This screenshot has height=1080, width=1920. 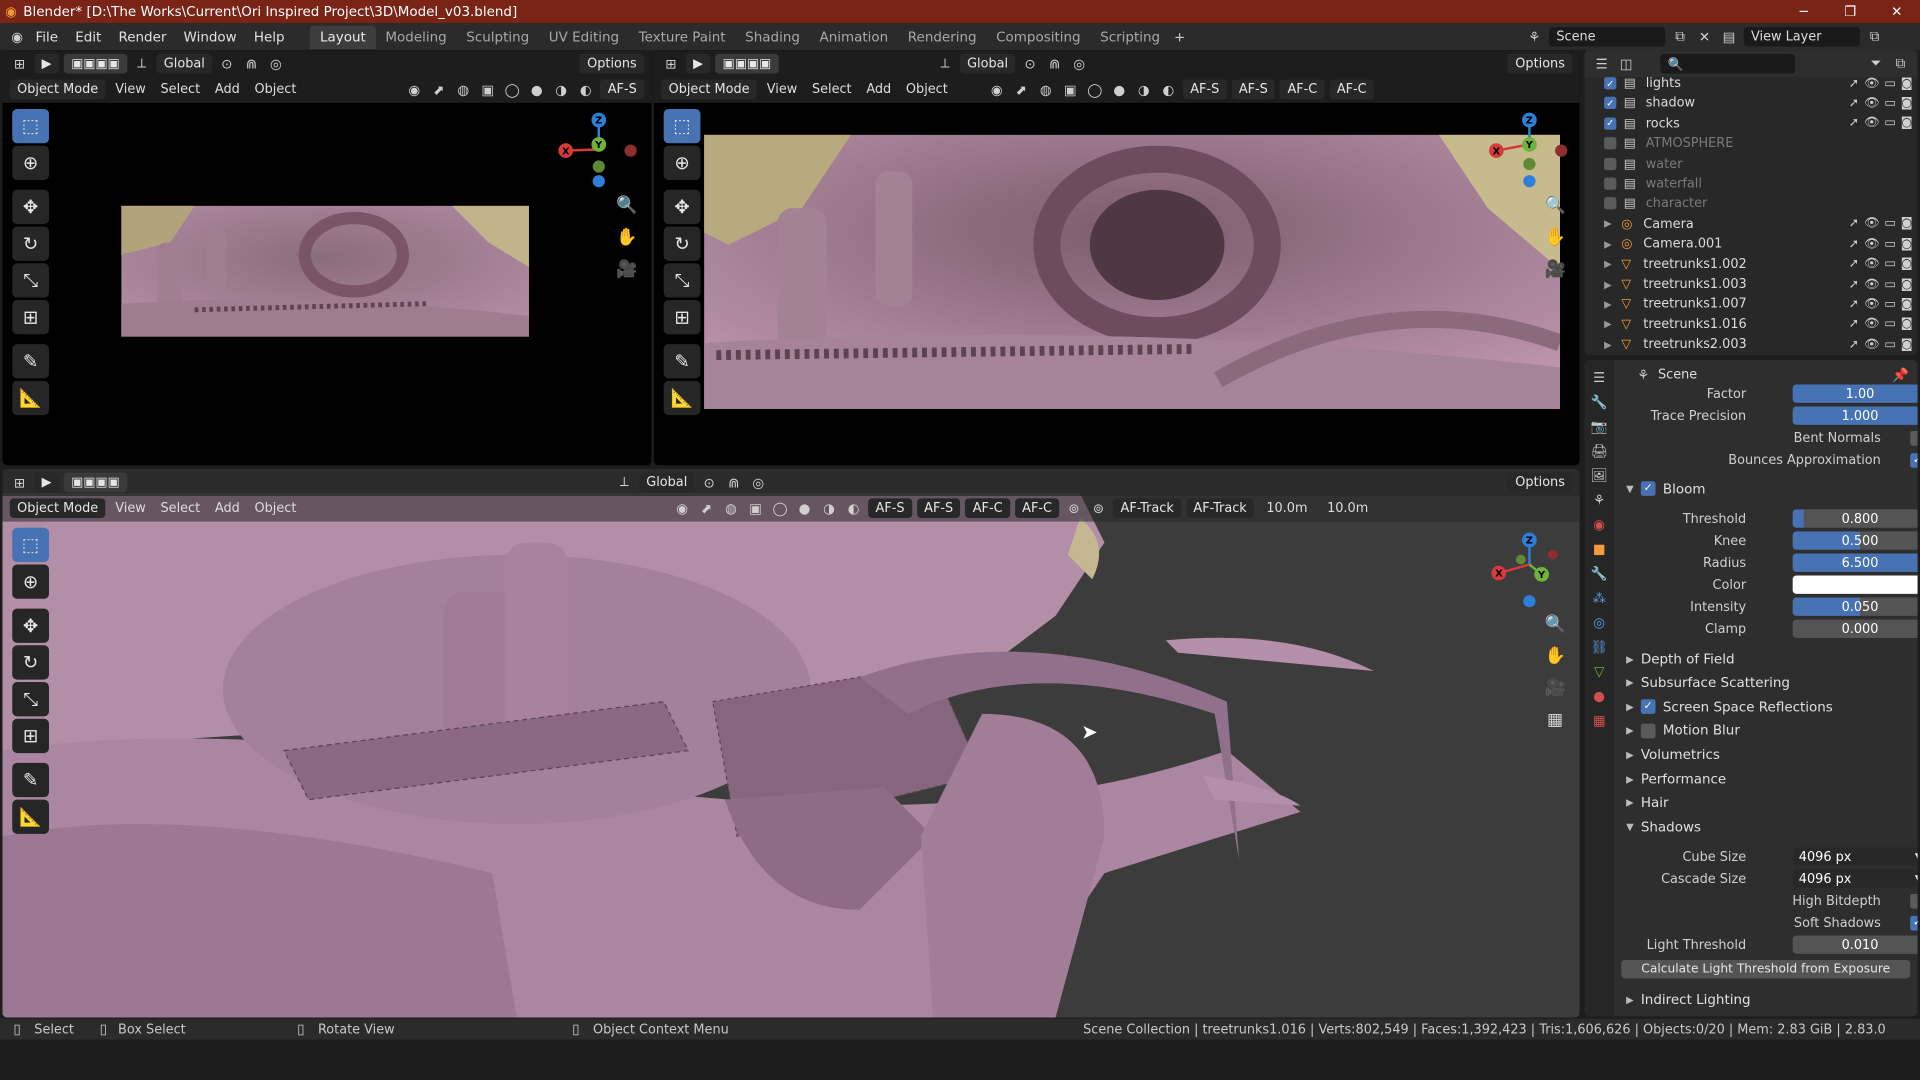 What do you see at coordinates (1751, 304) in the screenshot?
I see `outliner-item: ▶ ▽ treetrunks1.007 ➚ 👁 ▭ ◙` at bounding box center [1751, 304].